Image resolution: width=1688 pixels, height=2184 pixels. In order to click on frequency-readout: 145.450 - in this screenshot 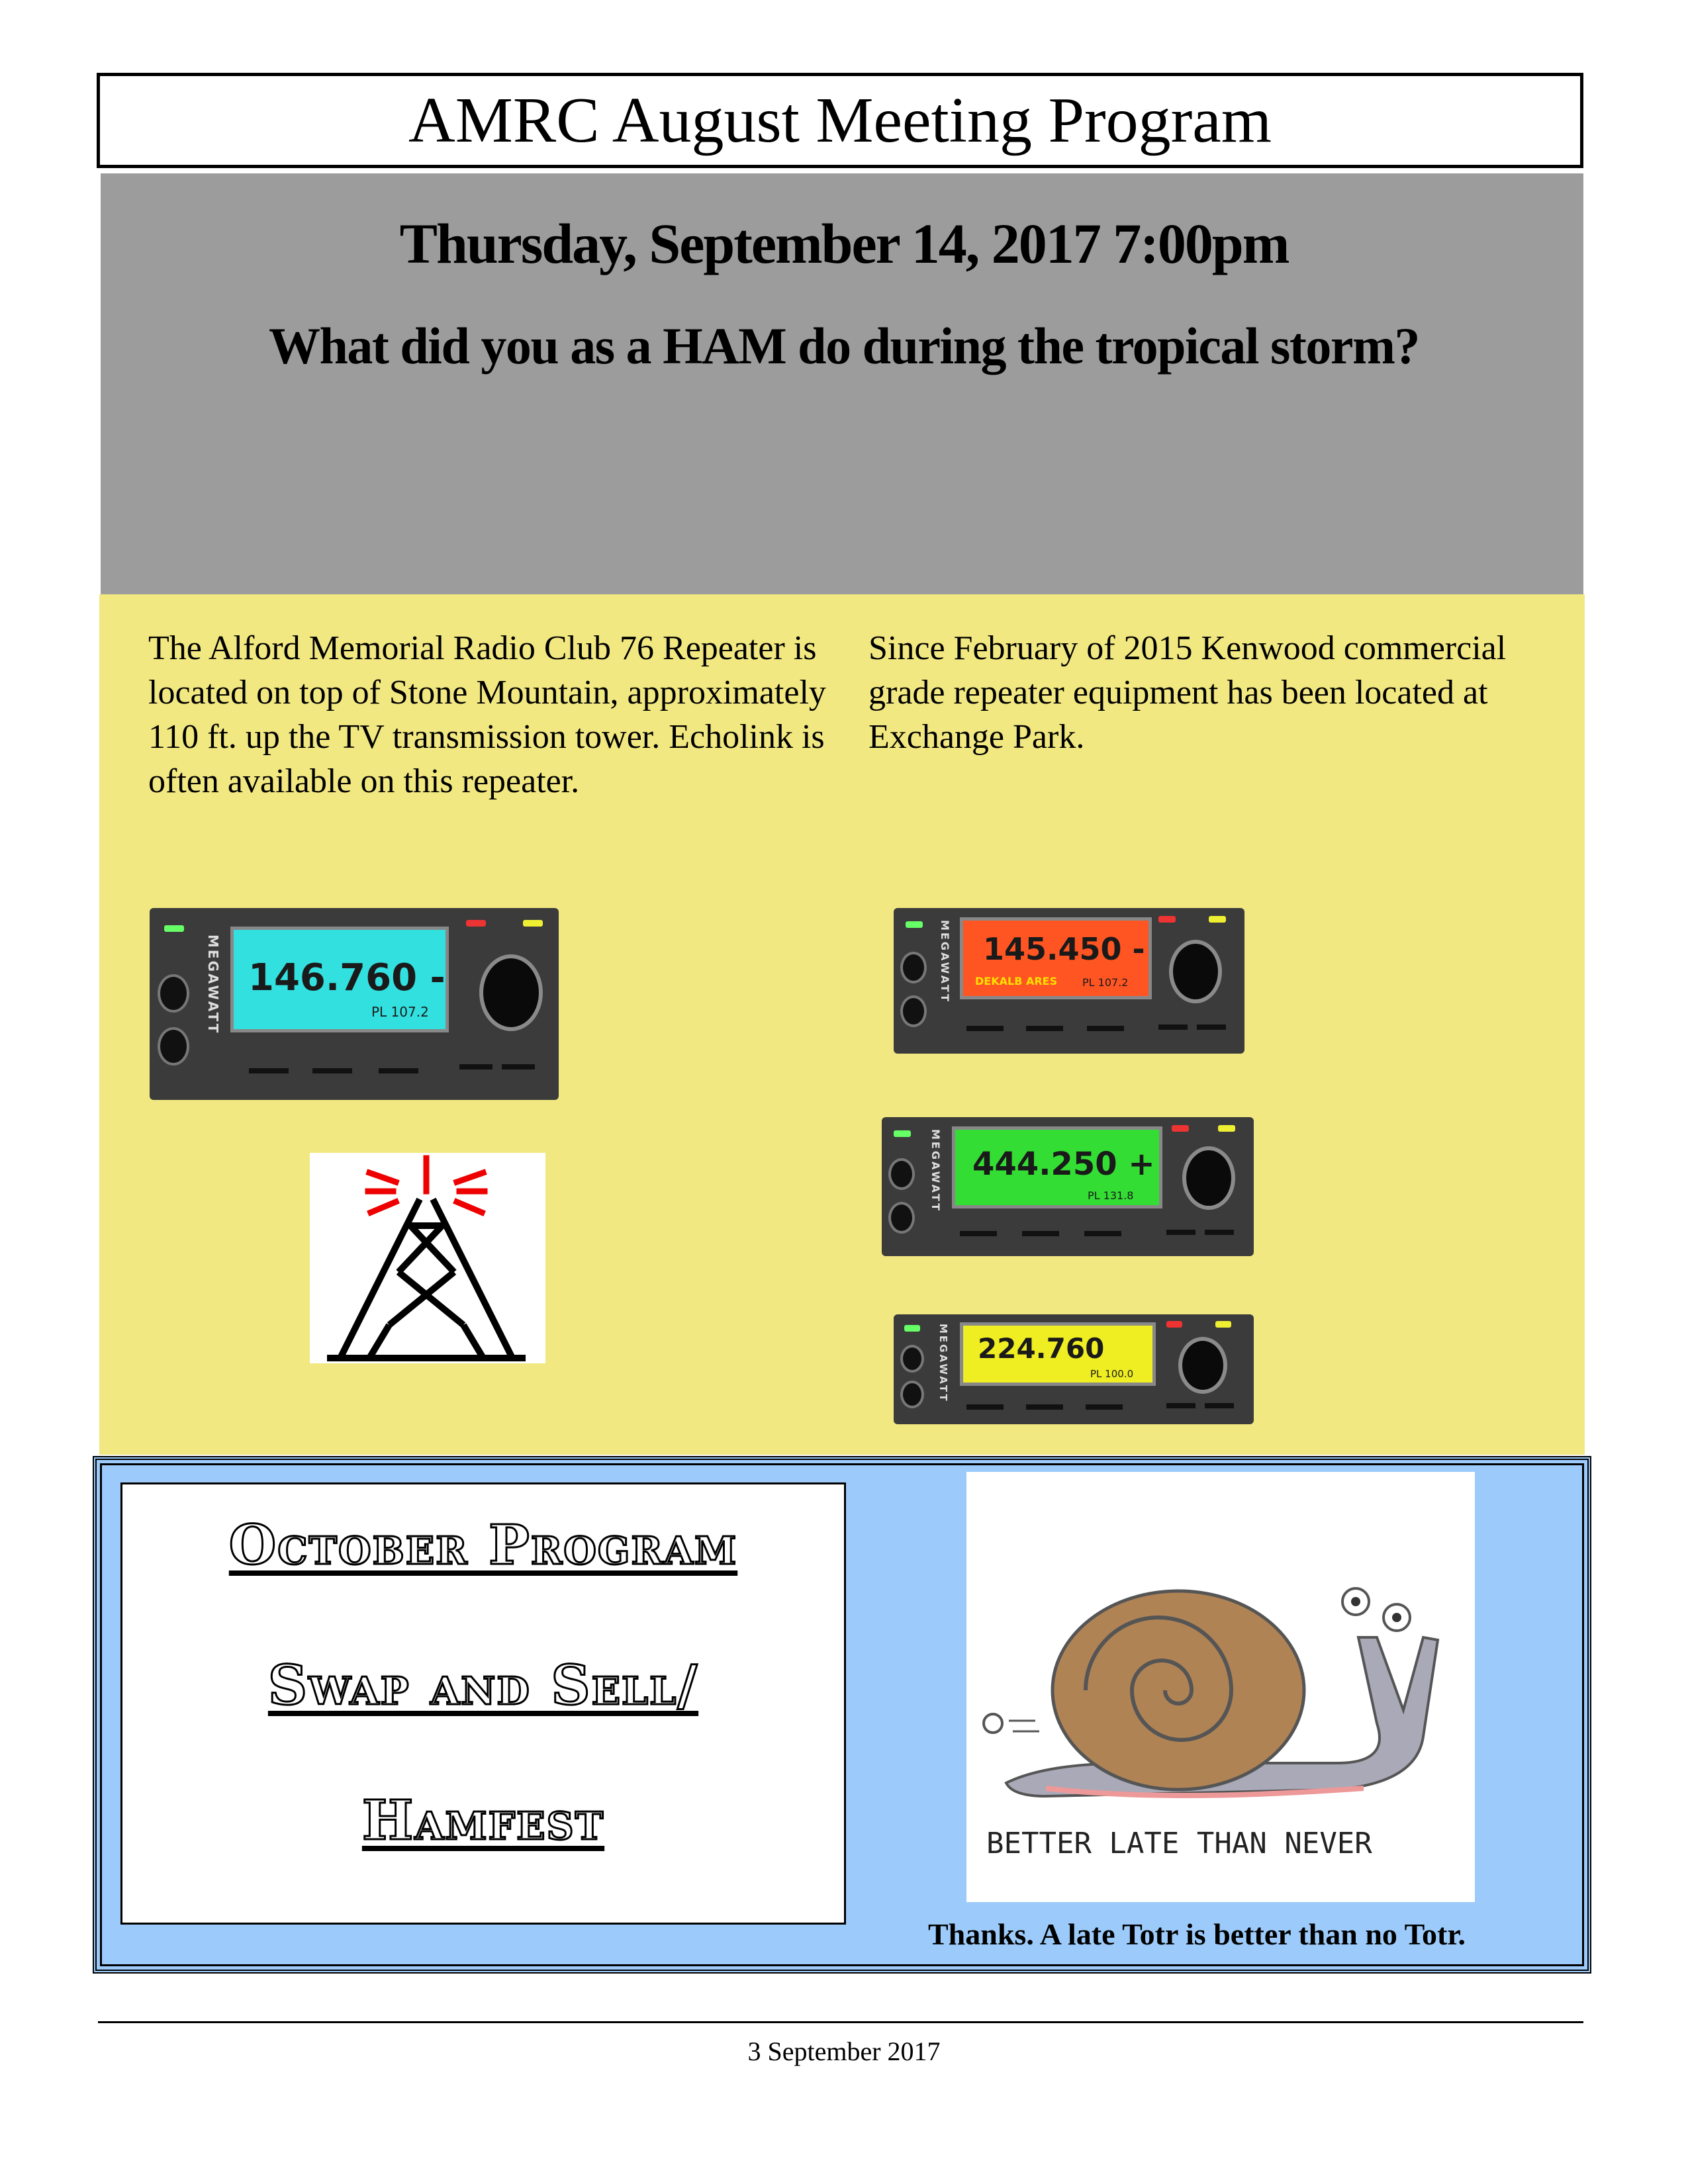, I will do `click(1064, 949)`.